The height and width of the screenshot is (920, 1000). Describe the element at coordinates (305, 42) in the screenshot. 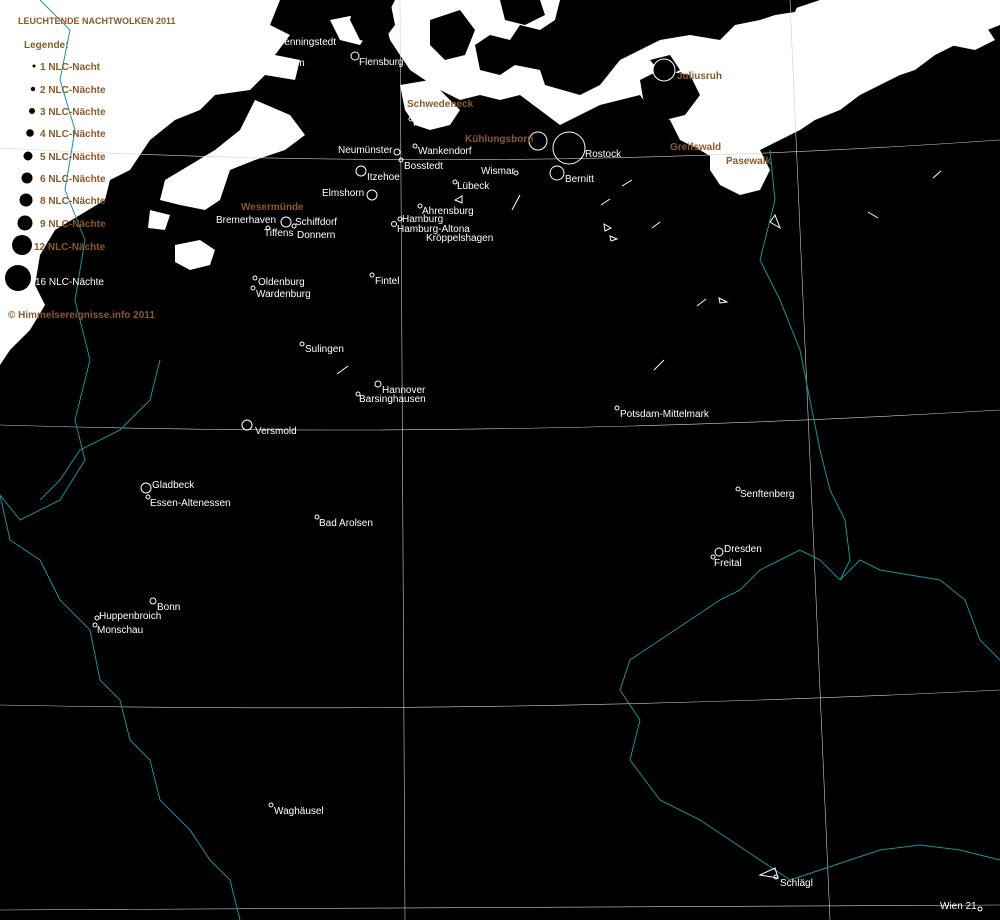

I see `label-wenningstedt: Wenningstedt` at that location.